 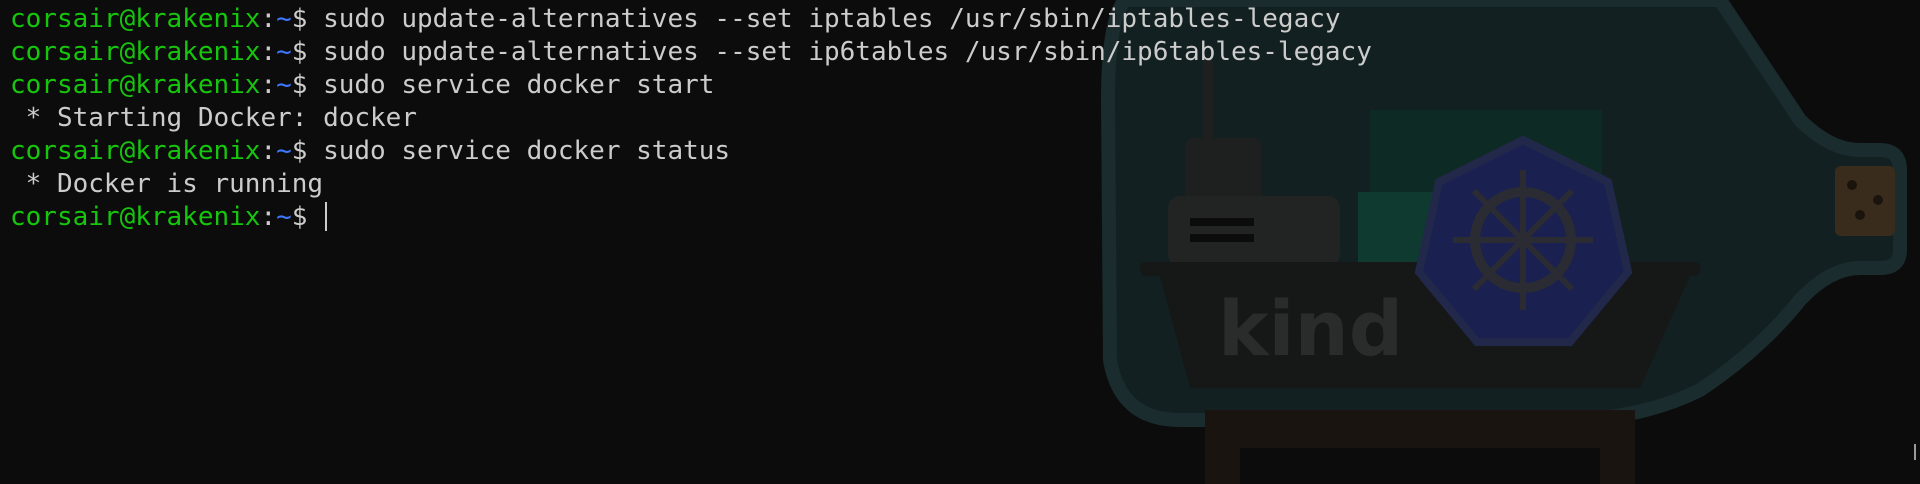 What do you see at coordinates (519, 85) in the screenshot?
I see `command-text: sudo service docker start` at bounding box center [519, 85].